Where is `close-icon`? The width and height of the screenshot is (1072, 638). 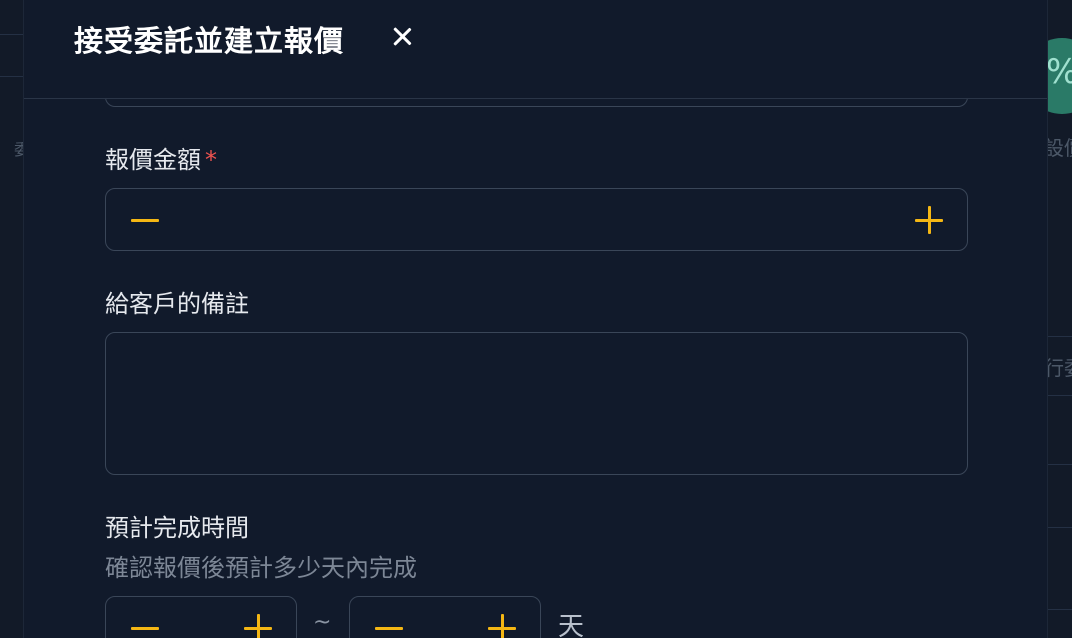 close-icon is located at coordinates (402, 36).